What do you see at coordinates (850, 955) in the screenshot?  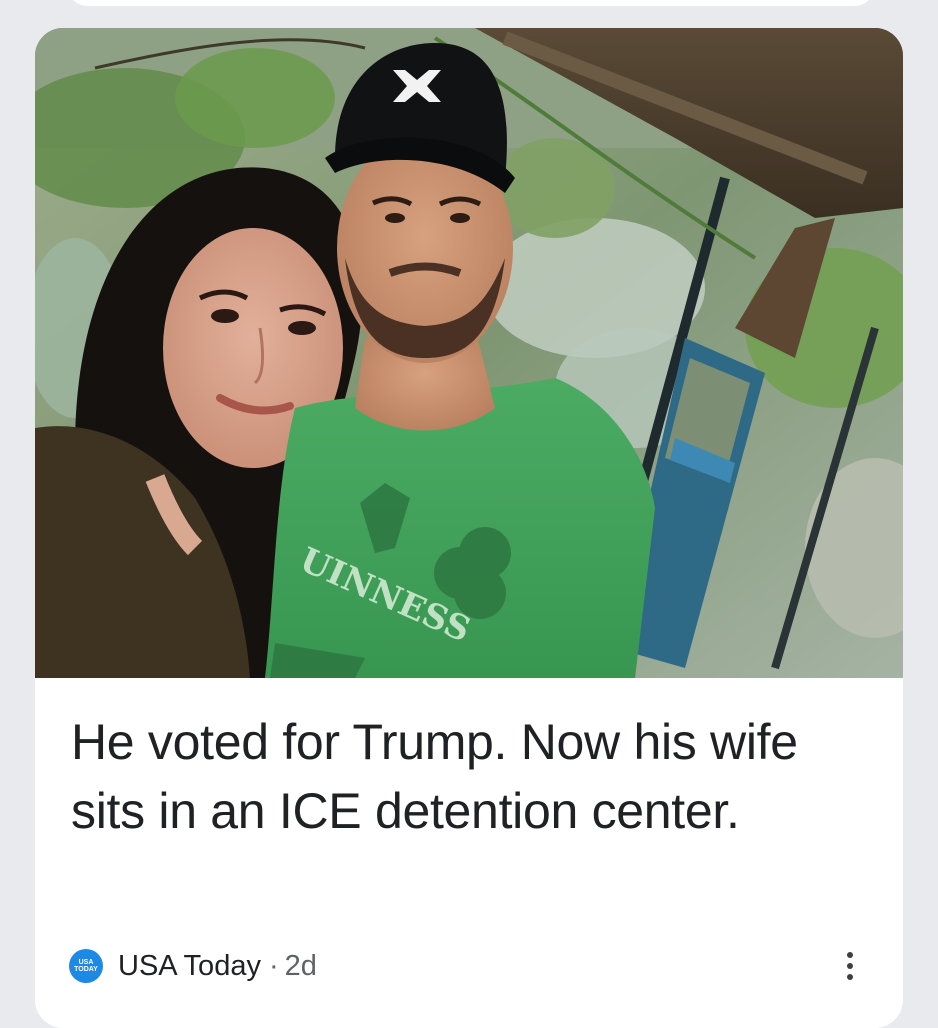 I see `more-vert-icon` at bounding box center [850, 955].